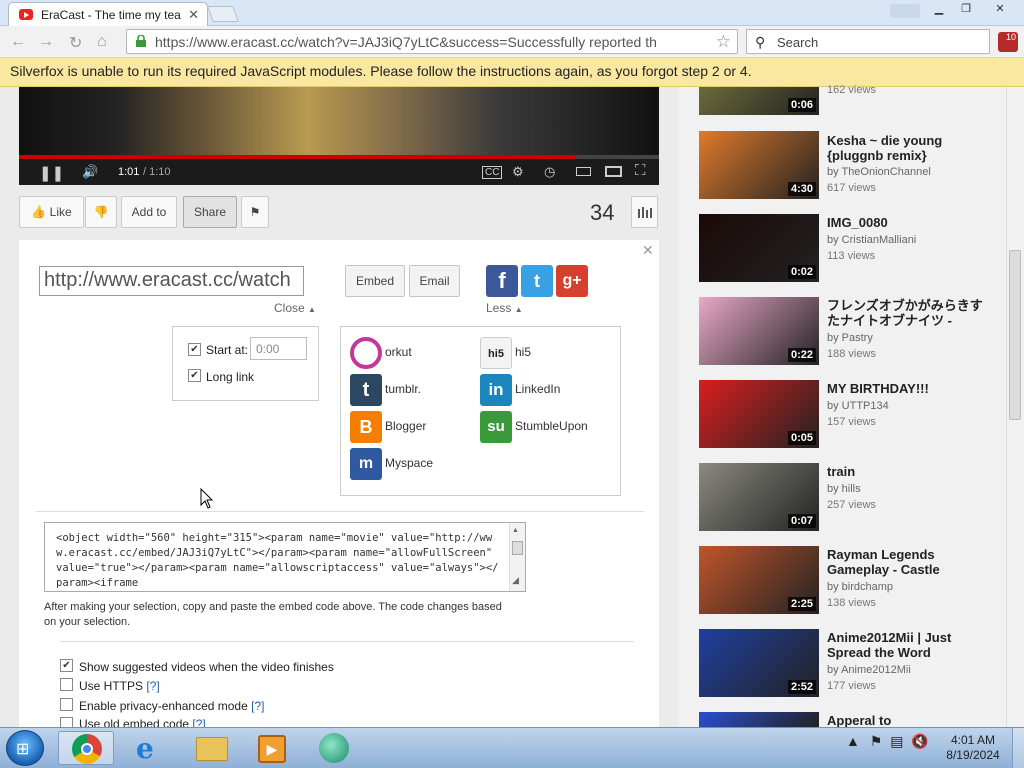  Describe the element at coordinates (223, 14) in the screenshot. I see `new-tab-button` at that location.